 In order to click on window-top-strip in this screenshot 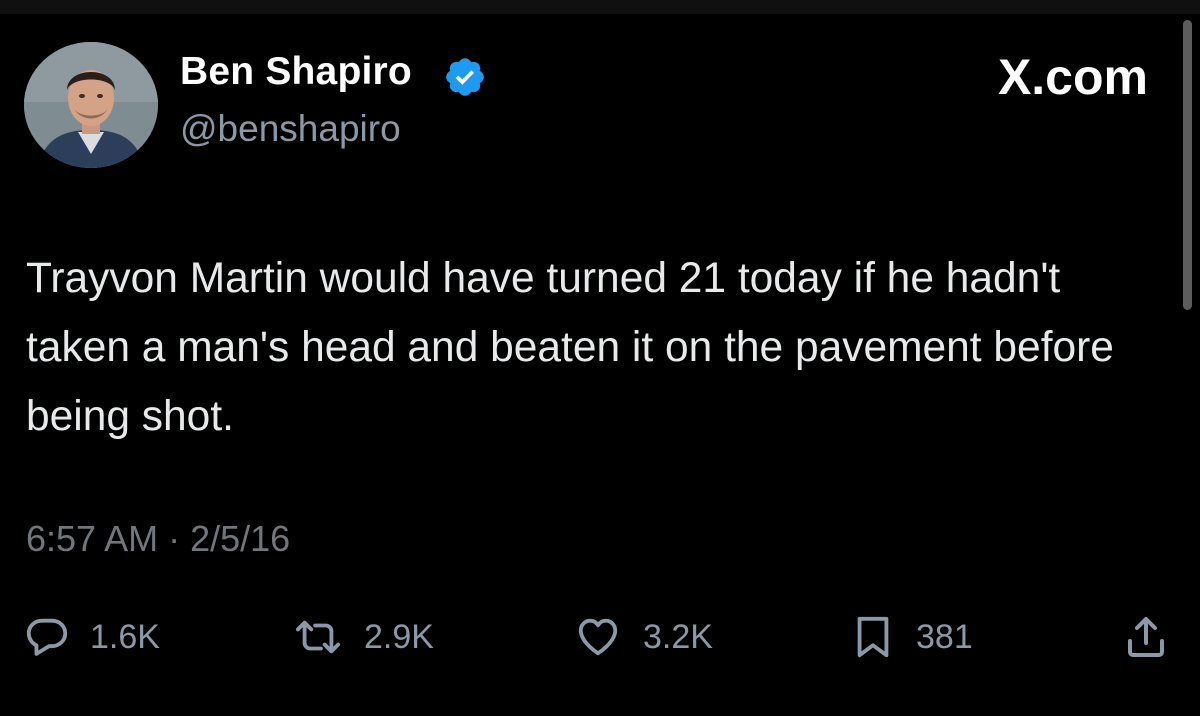, I will do `click(600, 7)`.